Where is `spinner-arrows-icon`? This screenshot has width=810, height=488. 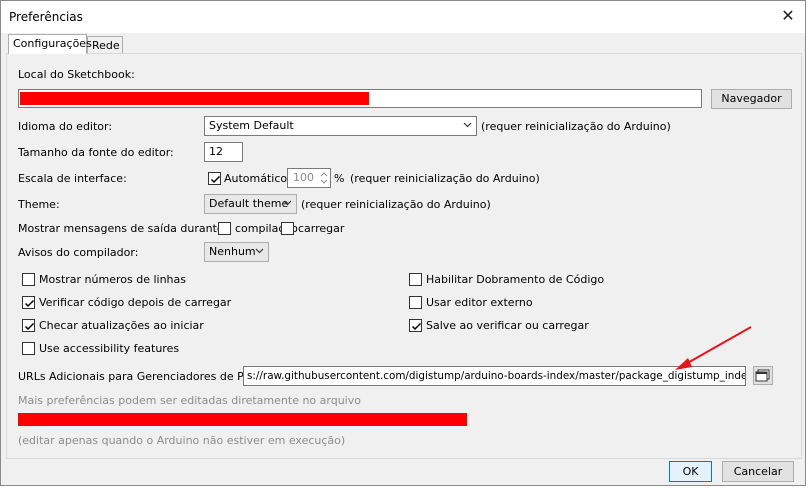 spinner-arrows-icon is located at coordinates (324, 178).